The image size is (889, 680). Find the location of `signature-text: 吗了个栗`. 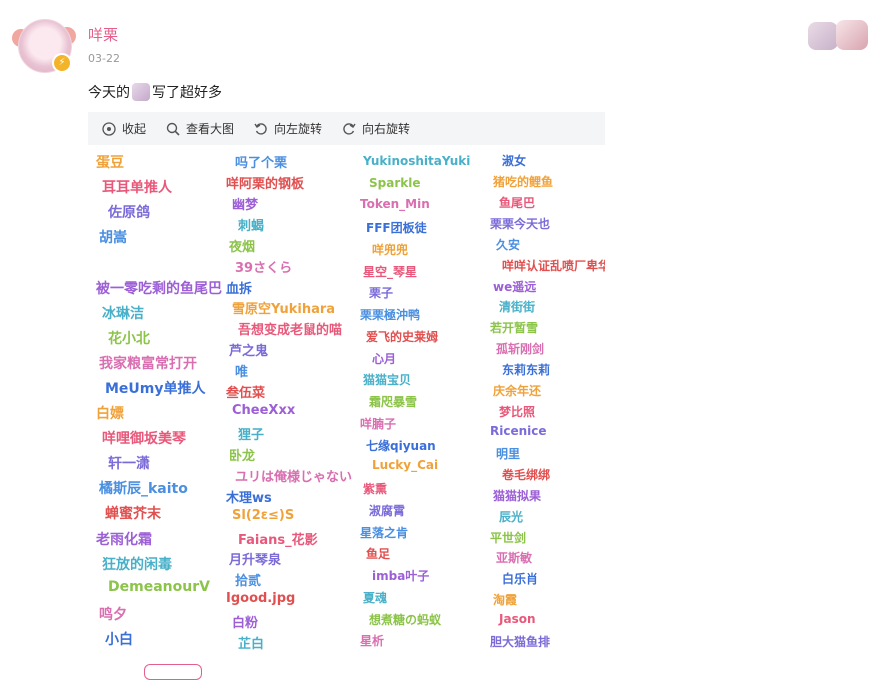

signature-text: 吗了个栗 is located at coordinates (261, 163).